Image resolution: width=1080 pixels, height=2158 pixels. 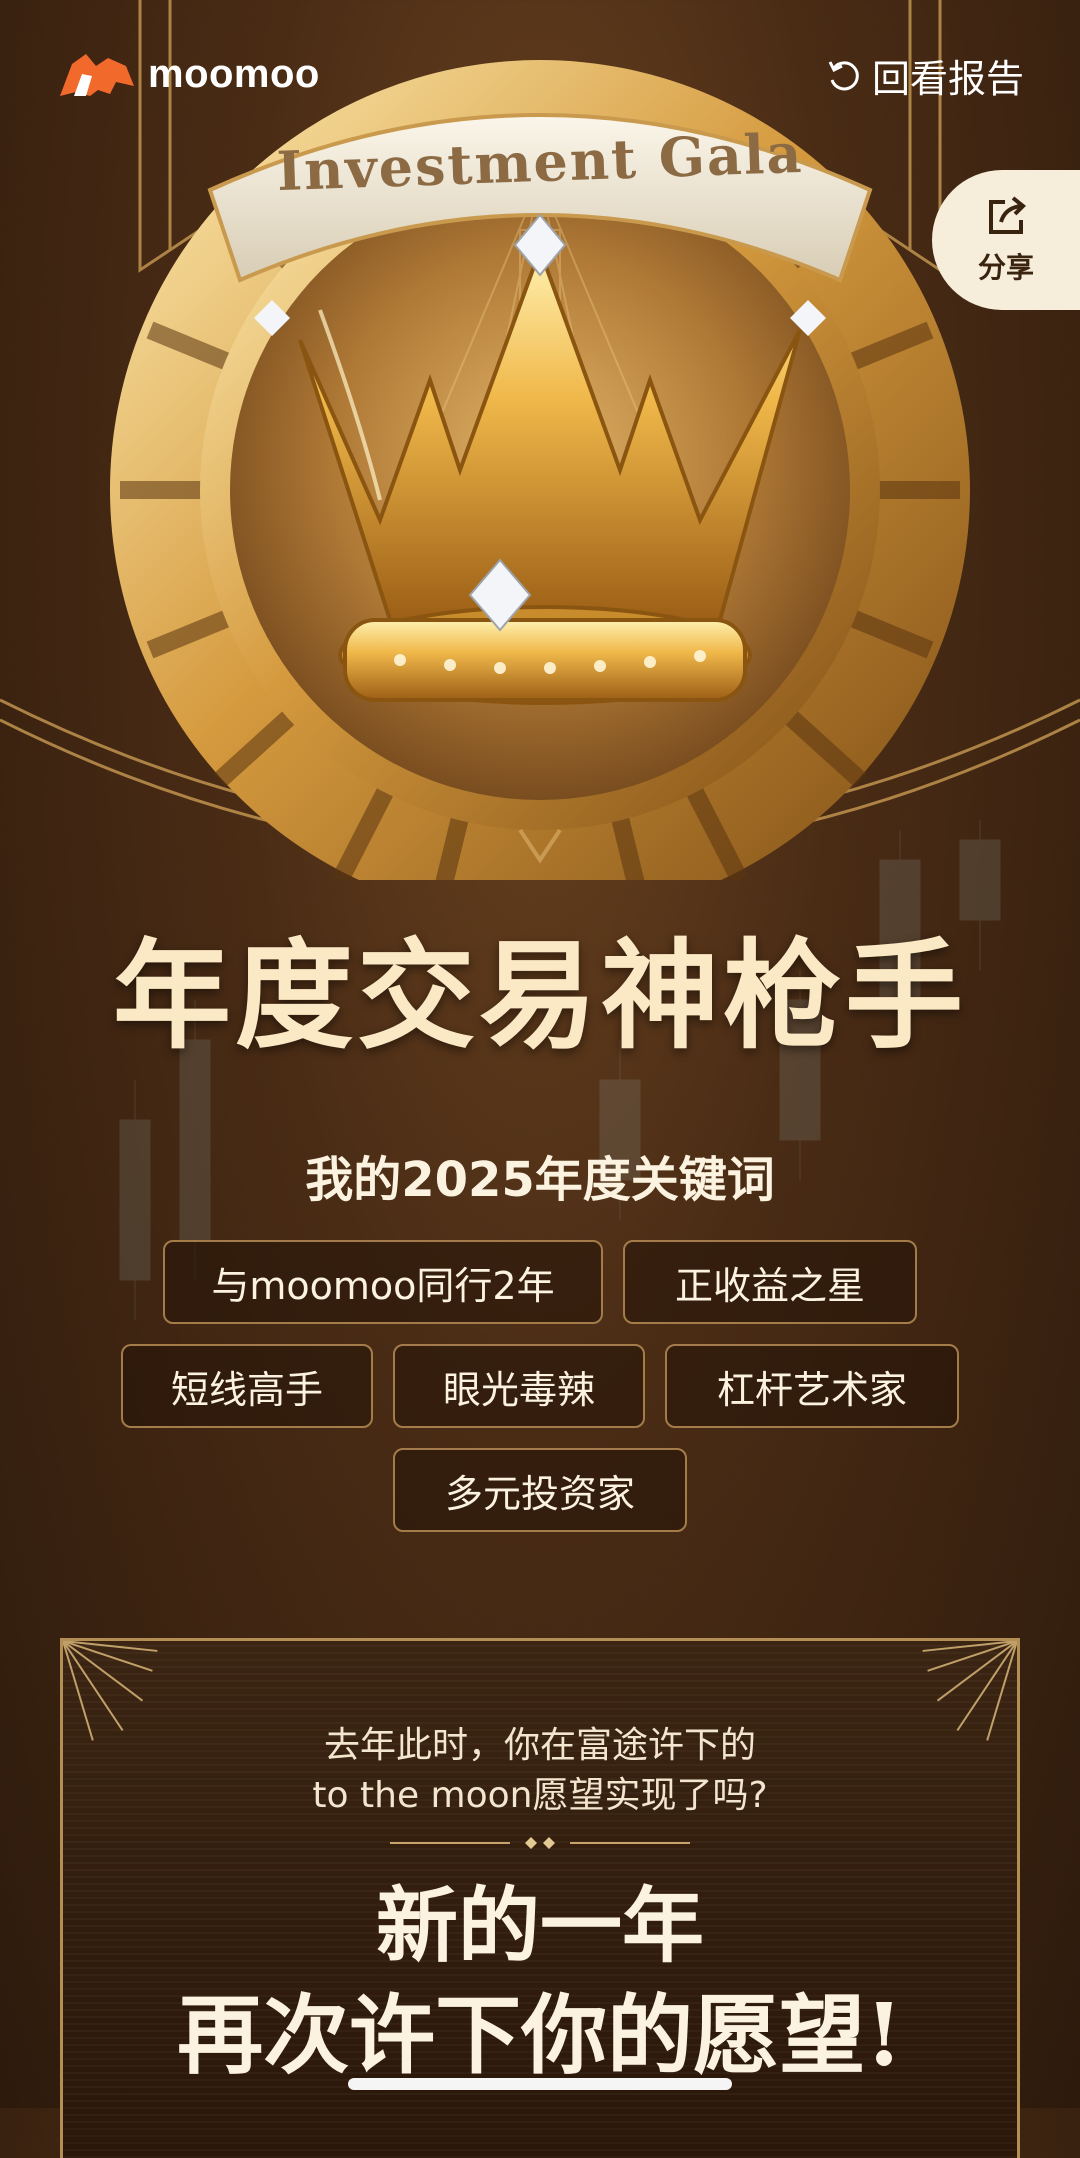 What do you see at coordinates (540, 1843) in the screenshot?
I see `ornament-divider` at bounding box center [540, 1843].